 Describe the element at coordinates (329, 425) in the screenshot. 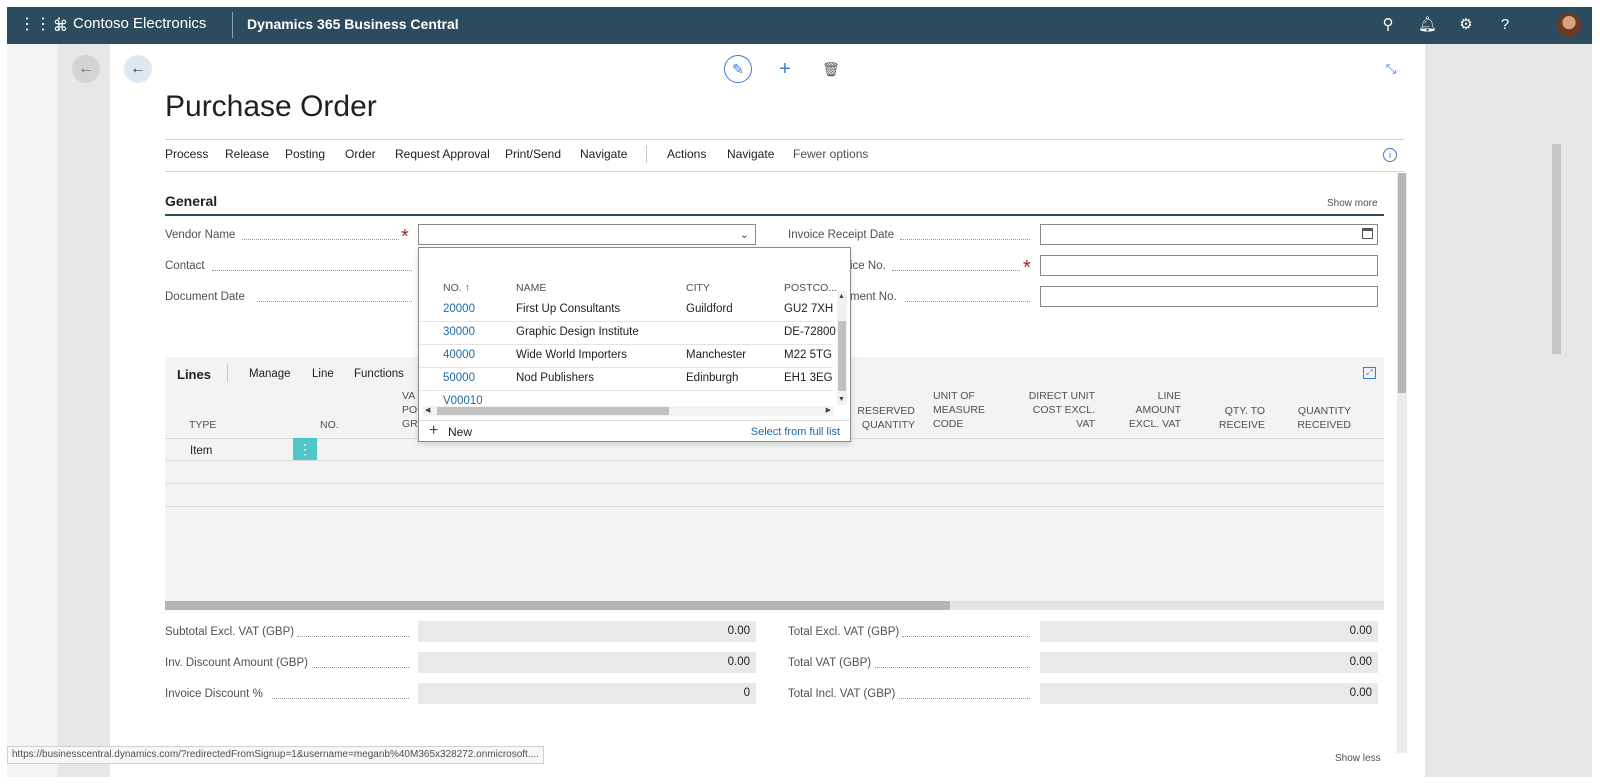

I see `column-no: NO.` at that location.